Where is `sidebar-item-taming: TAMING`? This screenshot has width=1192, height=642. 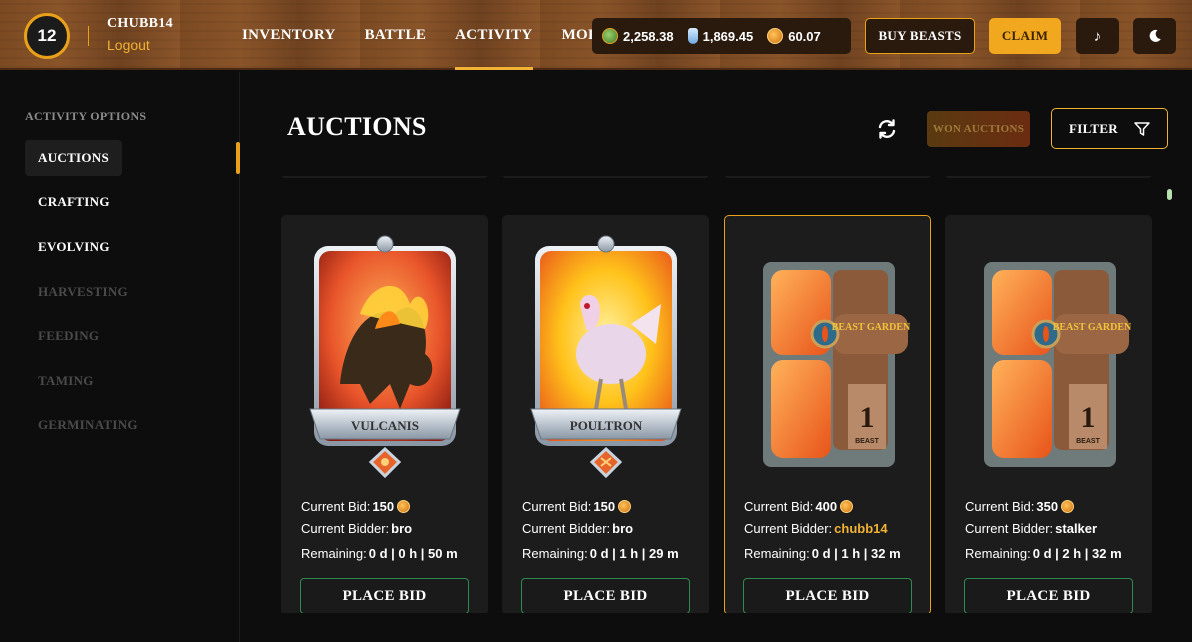
sidebar-item-taming: TAMING is located at coordinates (66, 380).